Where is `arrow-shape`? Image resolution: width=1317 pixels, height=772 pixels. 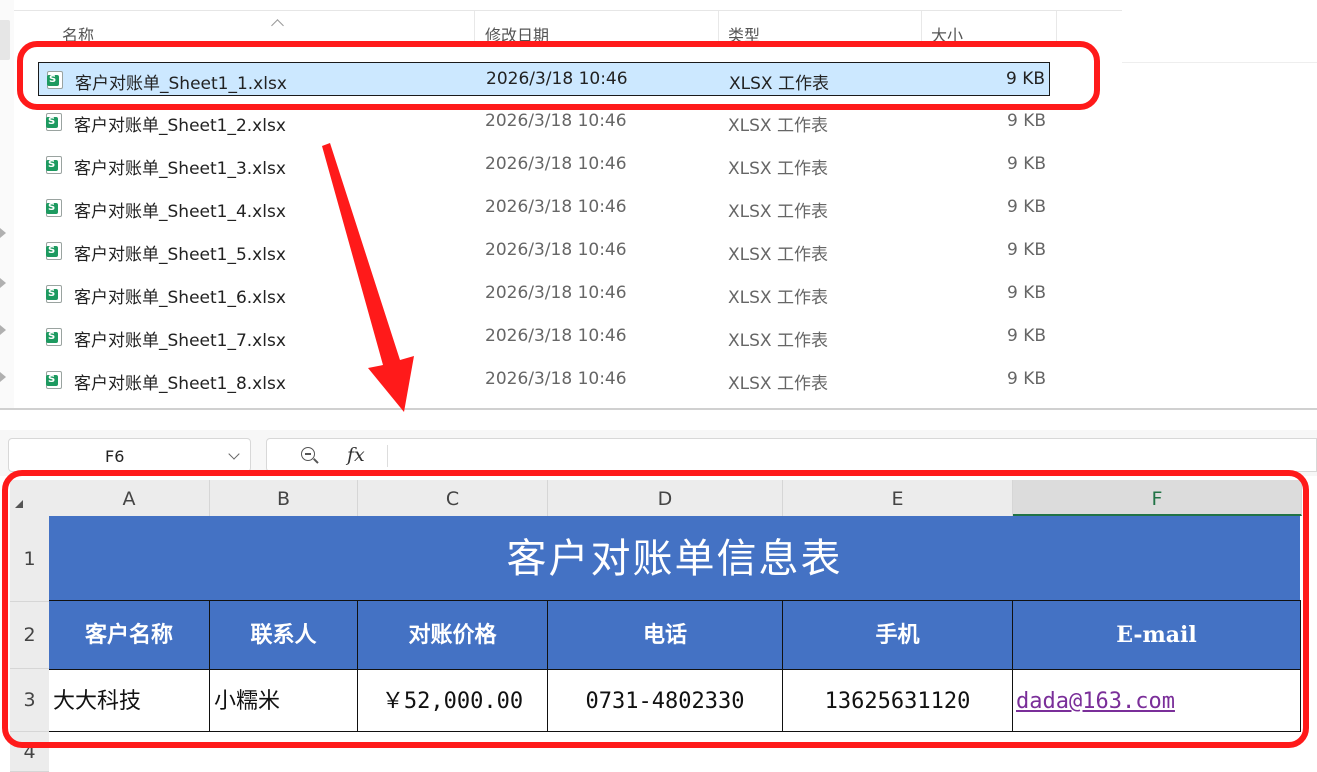 arrow-shape is located at coordinates (368, 277).